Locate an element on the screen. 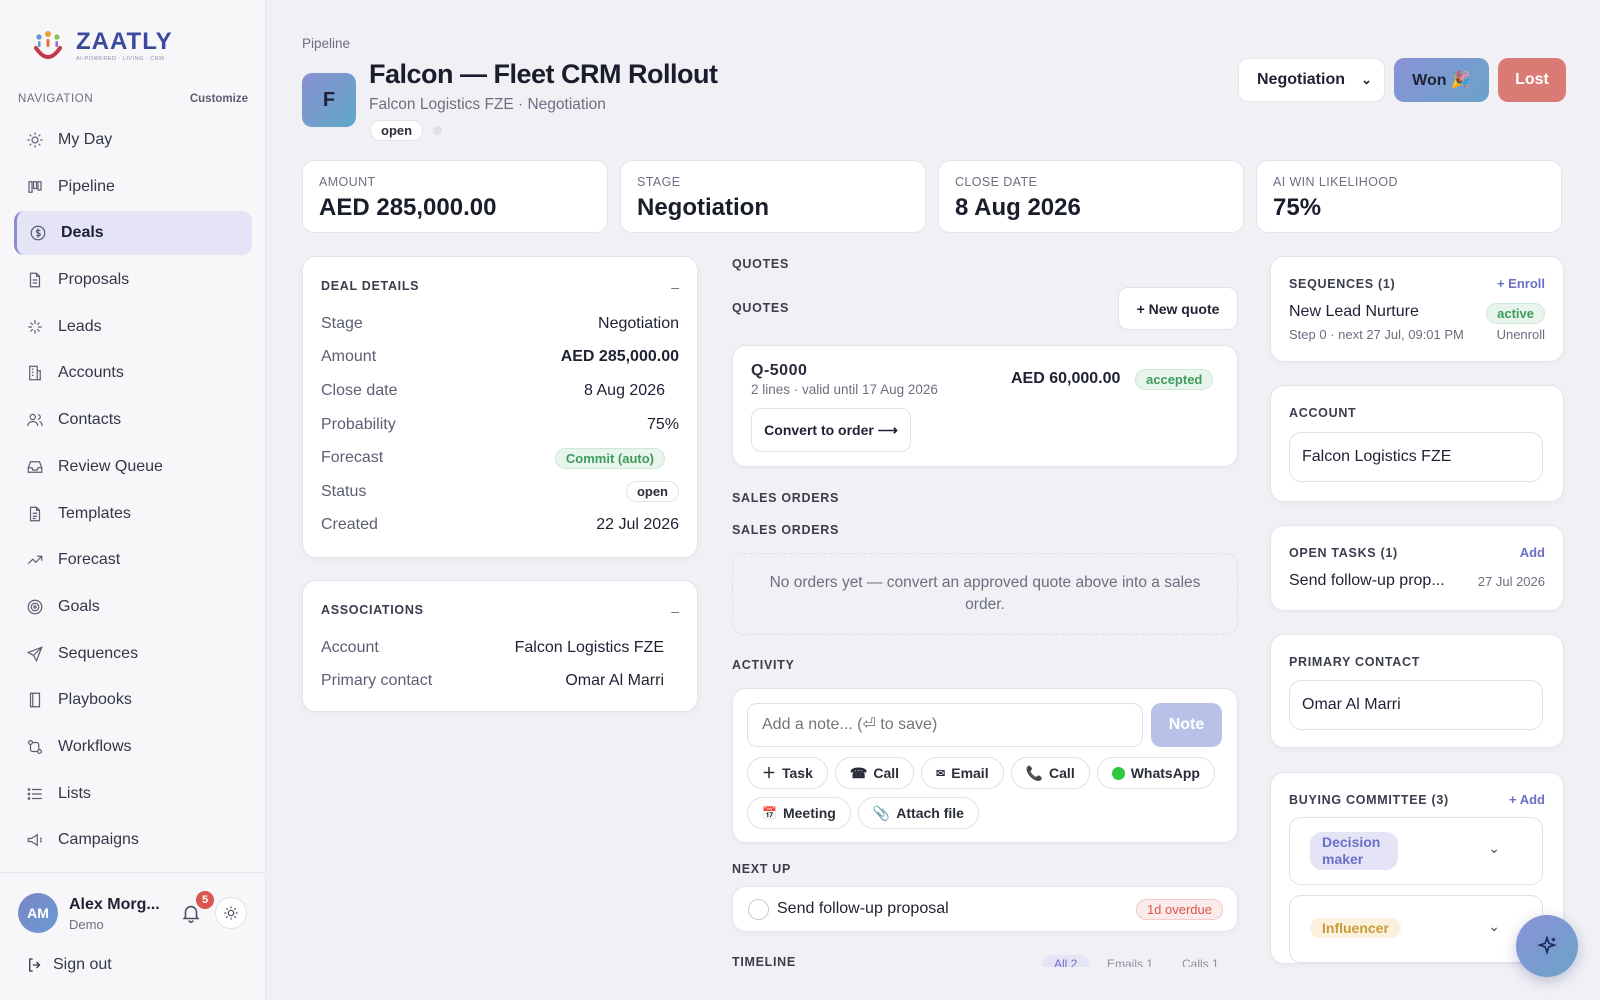 The height and width of the screenshot is (1000, 1600). sidebar-item-sequences: Sequences is located at coordinates (133, 654).